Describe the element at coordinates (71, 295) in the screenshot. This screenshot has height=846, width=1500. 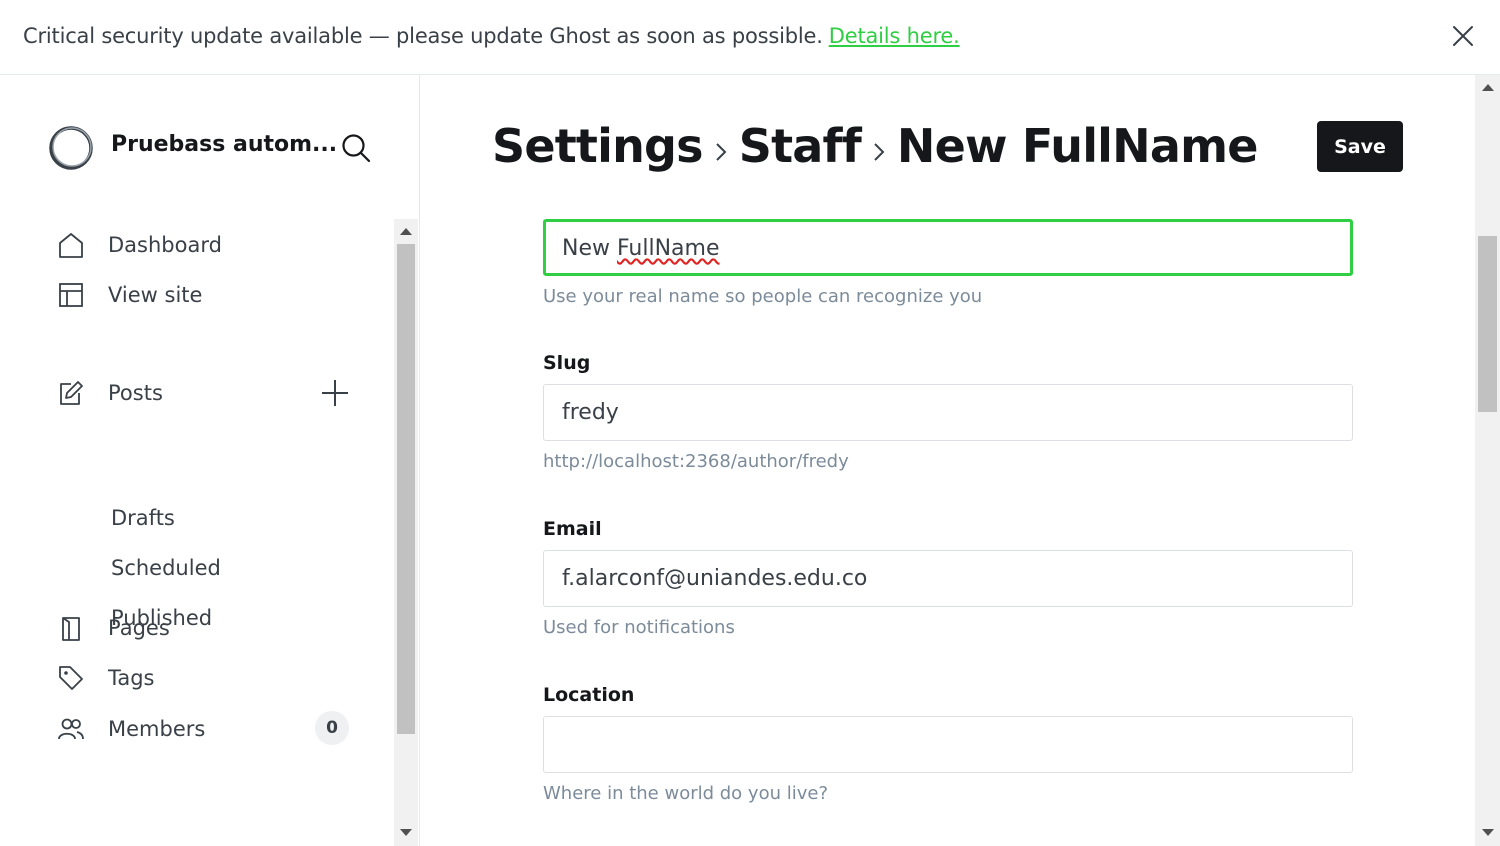
I see `layout-icon` at that location.